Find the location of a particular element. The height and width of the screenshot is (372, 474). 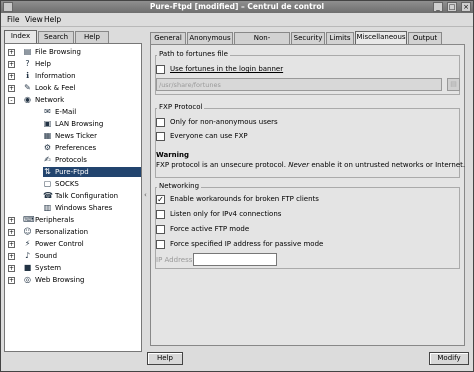

tree-item-label: Information is located at coordinates (55, 76).